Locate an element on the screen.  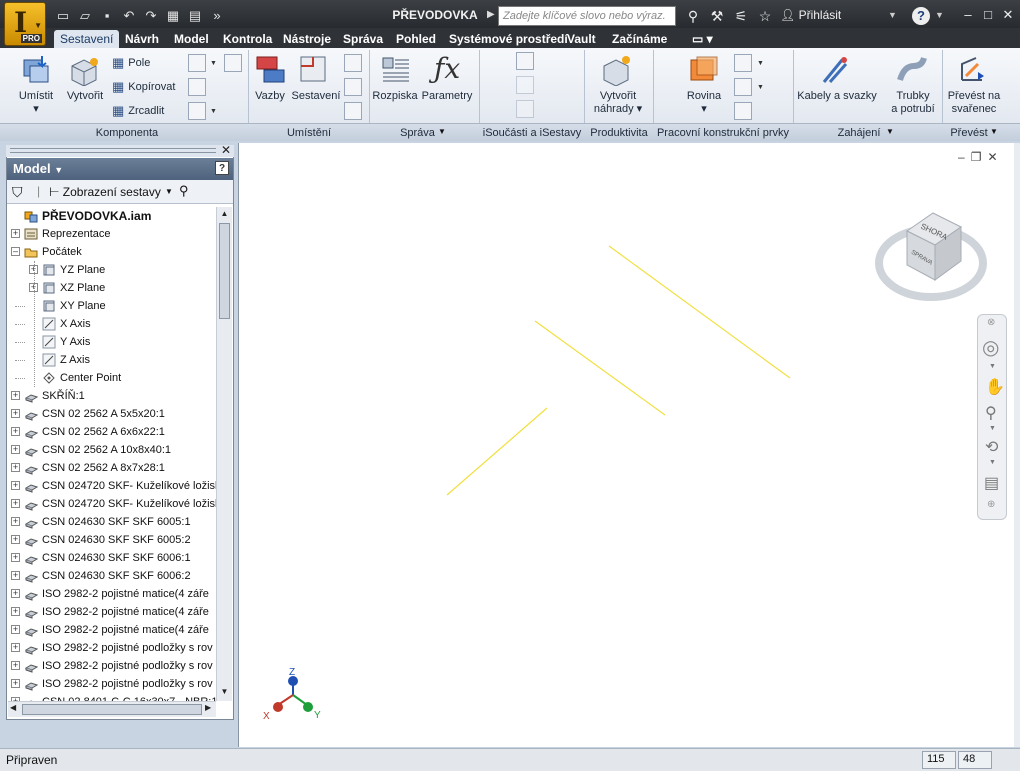
scroll-right-icon: ▶ is located at coordinates (208, 707).